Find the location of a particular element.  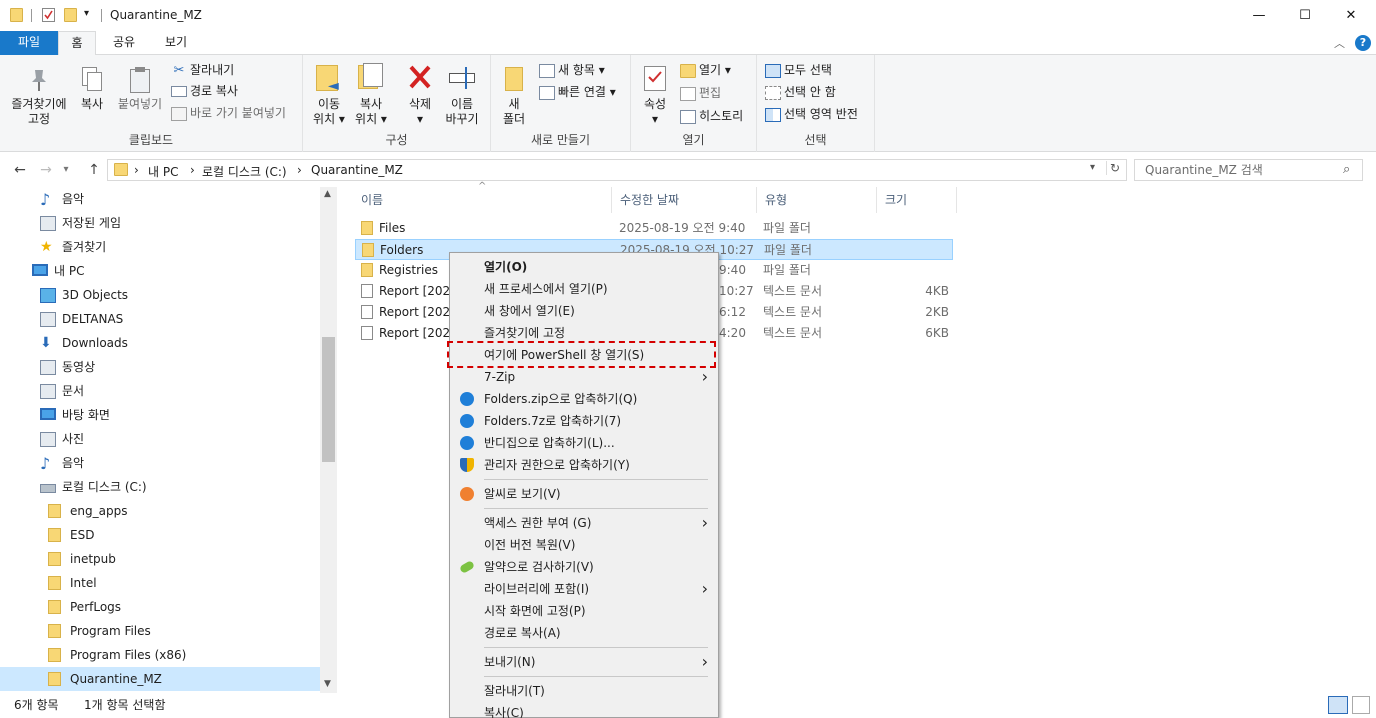

download-icon: ⬇ is located at coordinates (46, 343).